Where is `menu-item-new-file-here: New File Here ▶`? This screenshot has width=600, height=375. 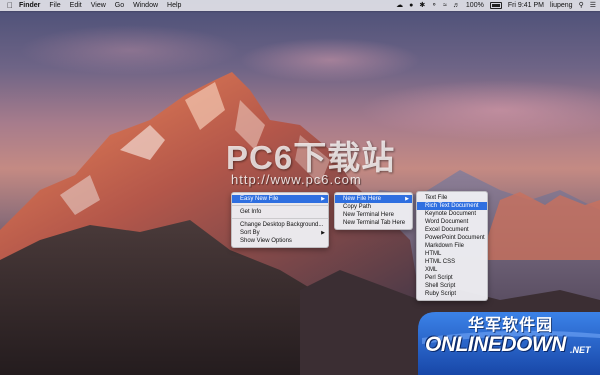 menu-item-new-file-here: New File Here ▶ is located at coordinates (373, 199).